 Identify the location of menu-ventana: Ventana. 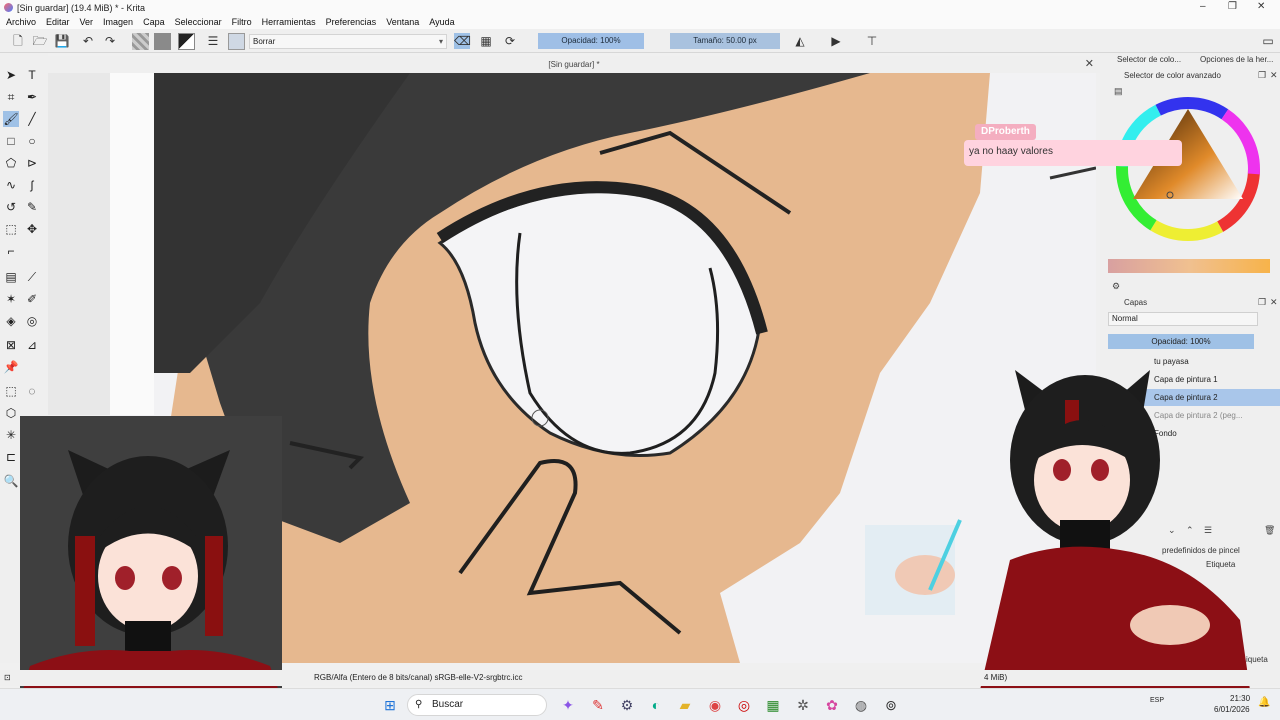
(402, 22).